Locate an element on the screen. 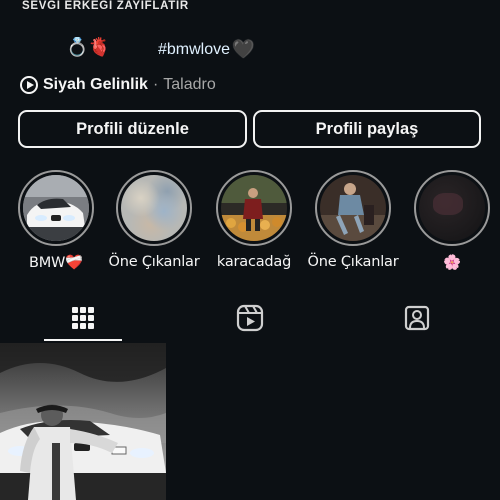  music-artist: Taladro is located at coordinates (189, 84).